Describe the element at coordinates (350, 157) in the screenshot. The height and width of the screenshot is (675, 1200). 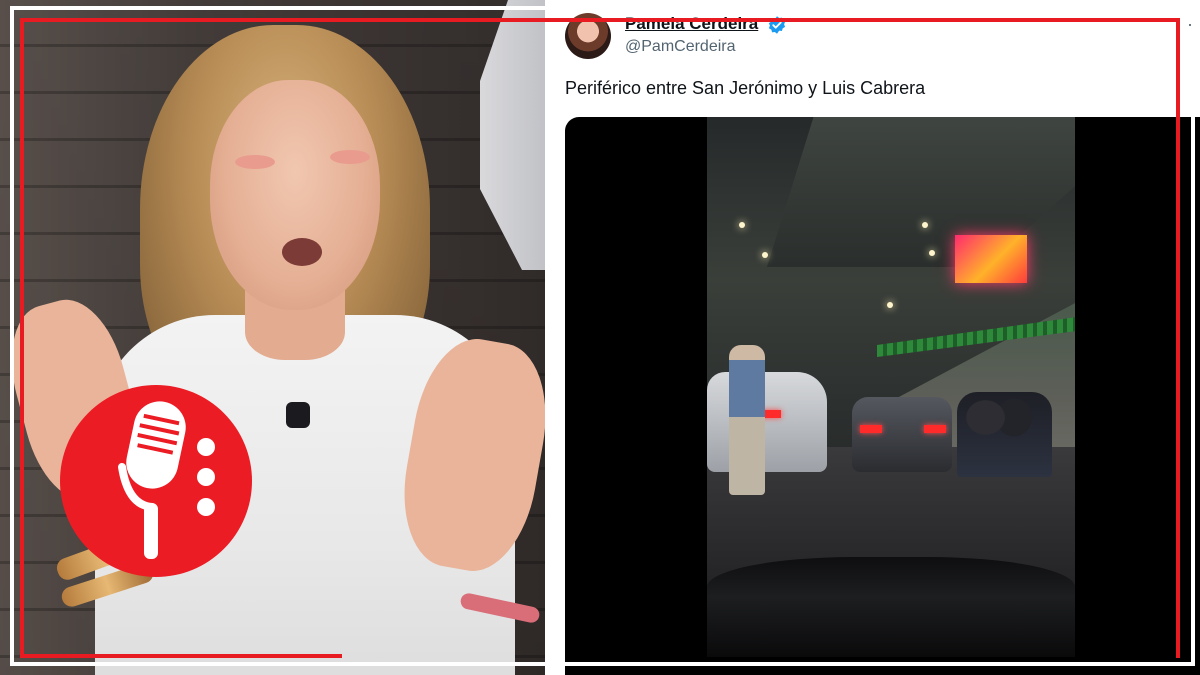
I see `speaker-eye-right` at that location.